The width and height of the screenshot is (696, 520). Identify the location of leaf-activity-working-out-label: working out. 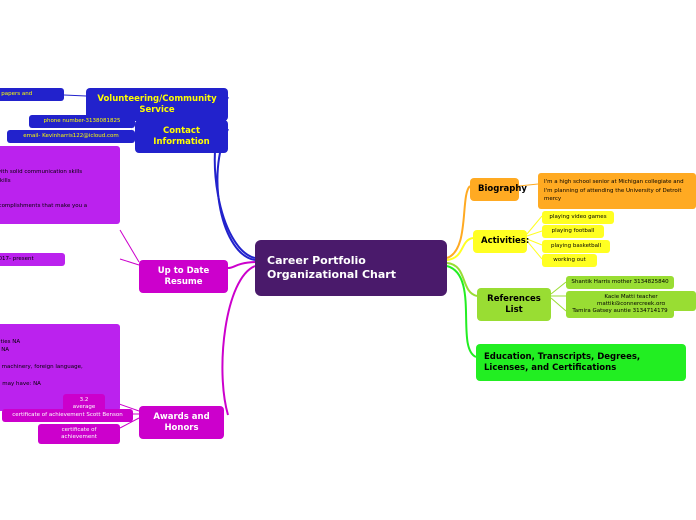
(569, 260).